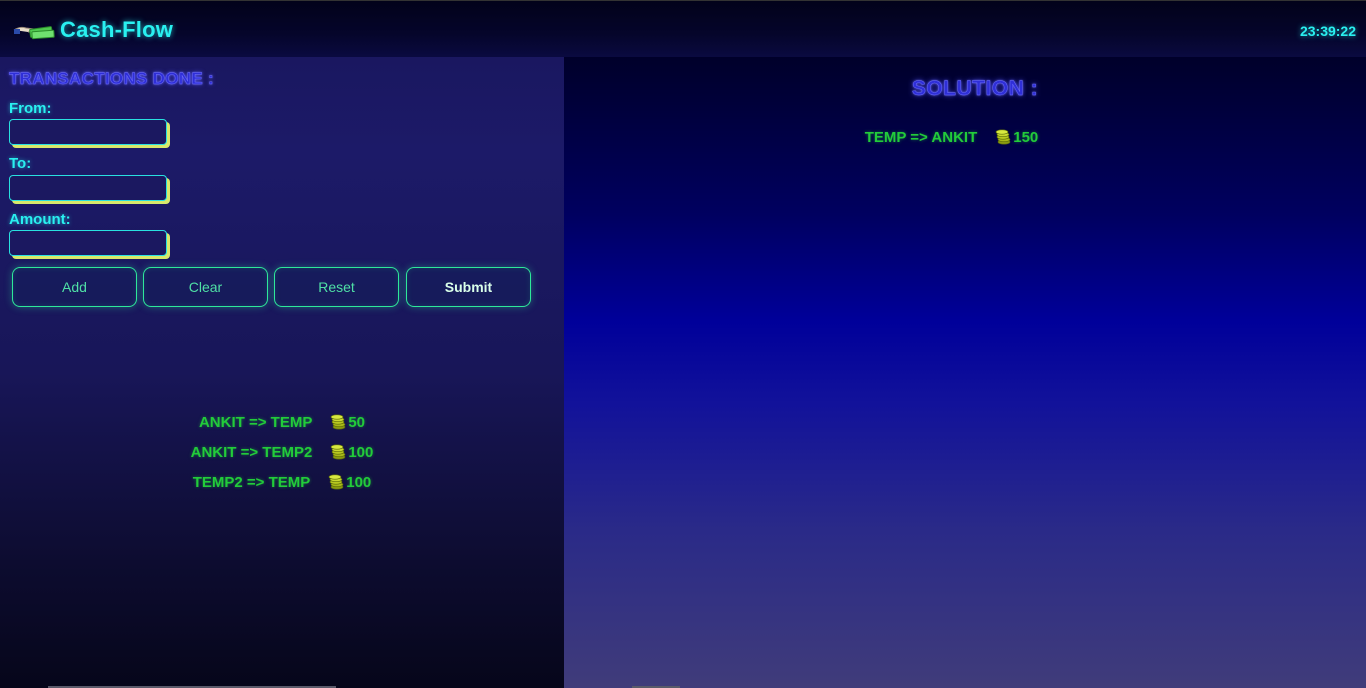  What do you see at coordinates (88, 243) in the screenshot?
I see `amount-input` at bounding box center [88, 243].